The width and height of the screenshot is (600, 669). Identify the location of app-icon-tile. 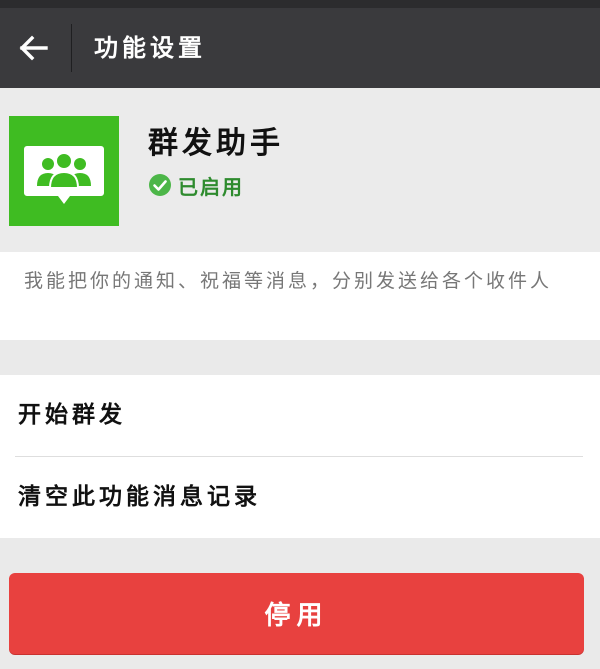
(64, 171).